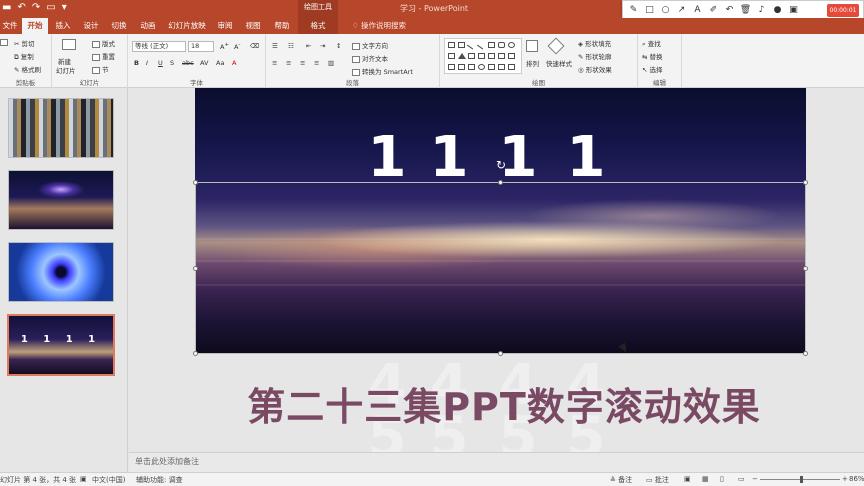 This screenshot has height=486, width=864. Describe the element at coordinates (741, 479) in the screenshot. I see `slideshow-view-icon: ▭` at that location.